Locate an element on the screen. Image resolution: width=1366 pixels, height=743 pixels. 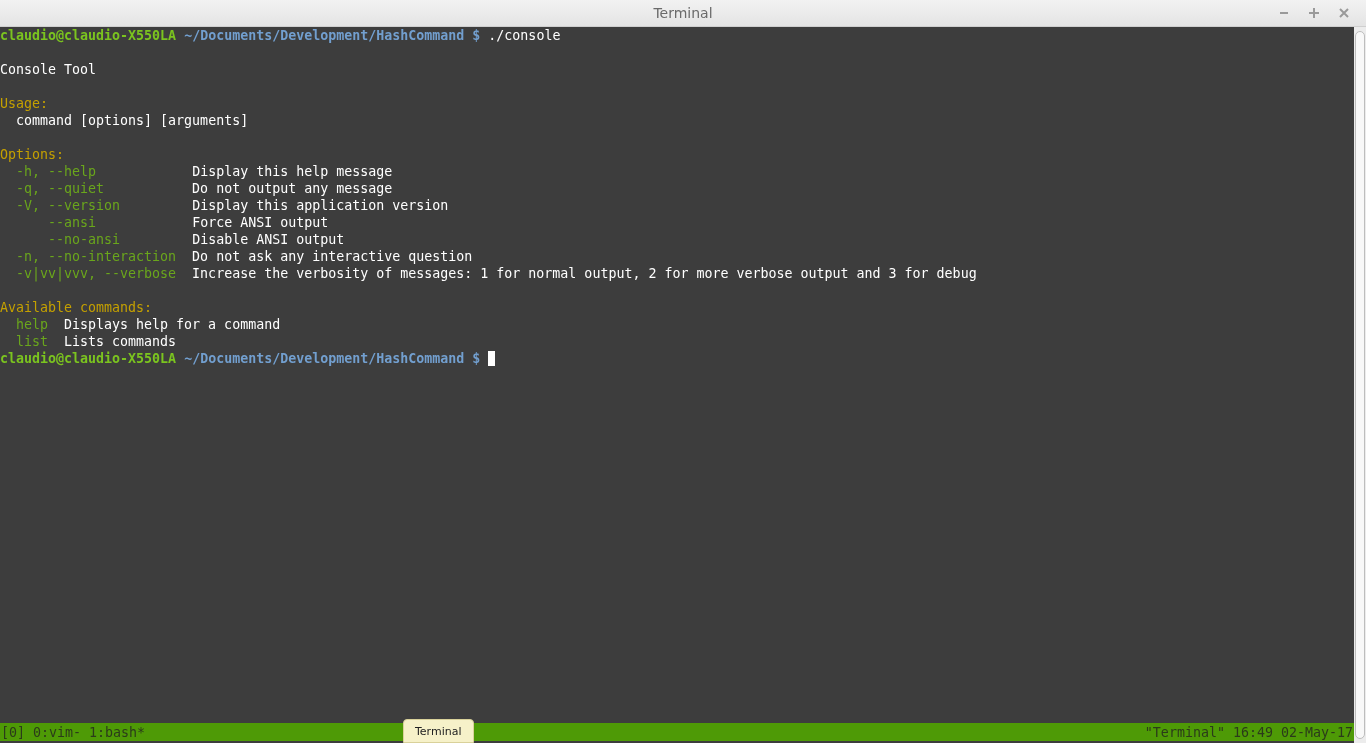
option-name: -n, --no-interaction is located at coordinates (96, 256).